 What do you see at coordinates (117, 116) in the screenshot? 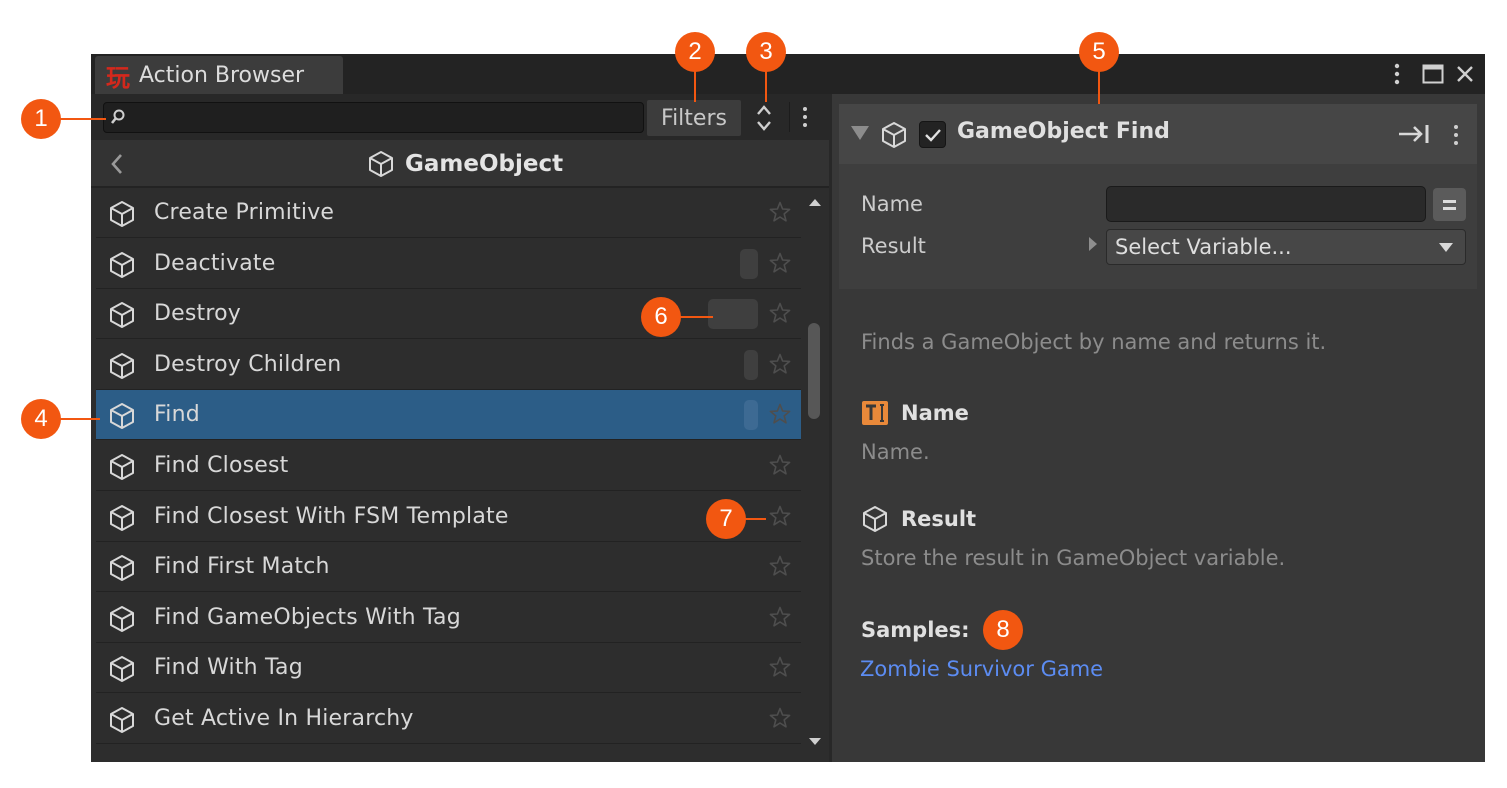
I see `search-icon` at bounding box center [117, 116].